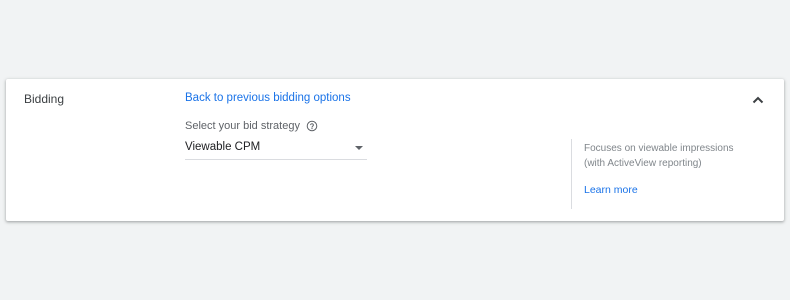 The height and width of the screenshot is (300, 790). Describe the element at coordinates (758, 100) in the screenshot. I see `chevron-up-icon` at that location.